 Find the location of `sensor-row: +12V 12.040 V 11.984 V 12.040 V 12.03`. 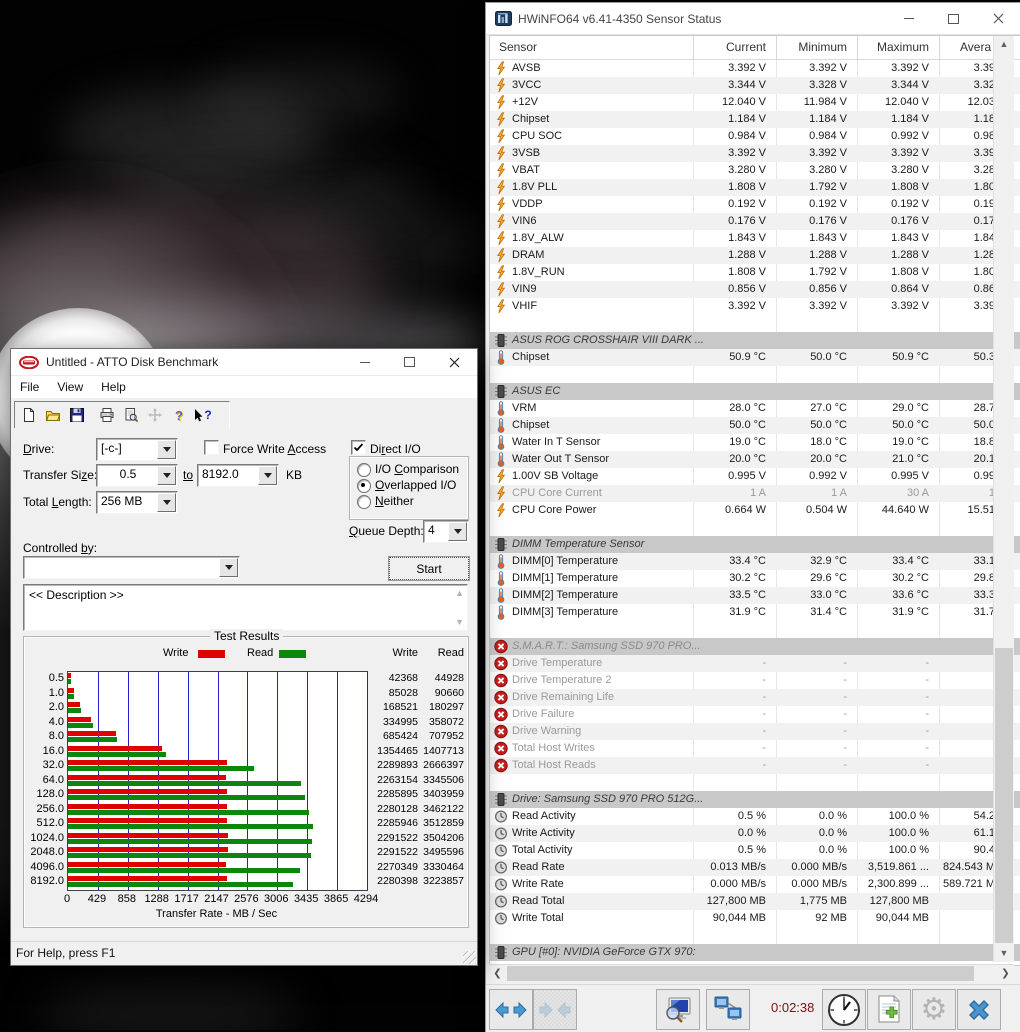

sensor-row: +12V 12.040 V 11.984 V 12.040 V 12.03 is located at coordinates (755, 102).